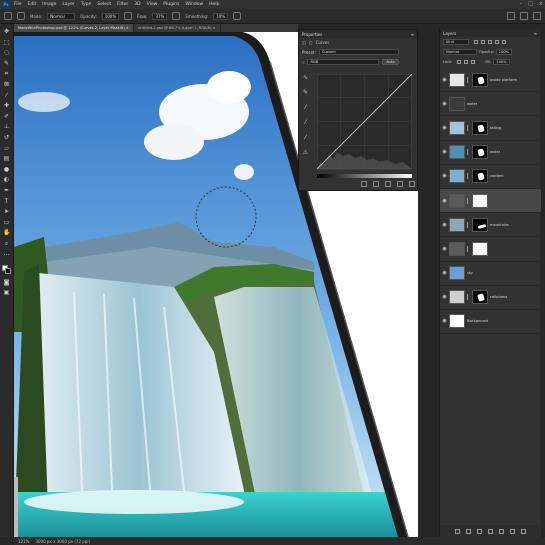  What do you see at coordinates (490, 531) in the screenshot?
I see `new-adjustment-icon` at bounding box center [490, 531].